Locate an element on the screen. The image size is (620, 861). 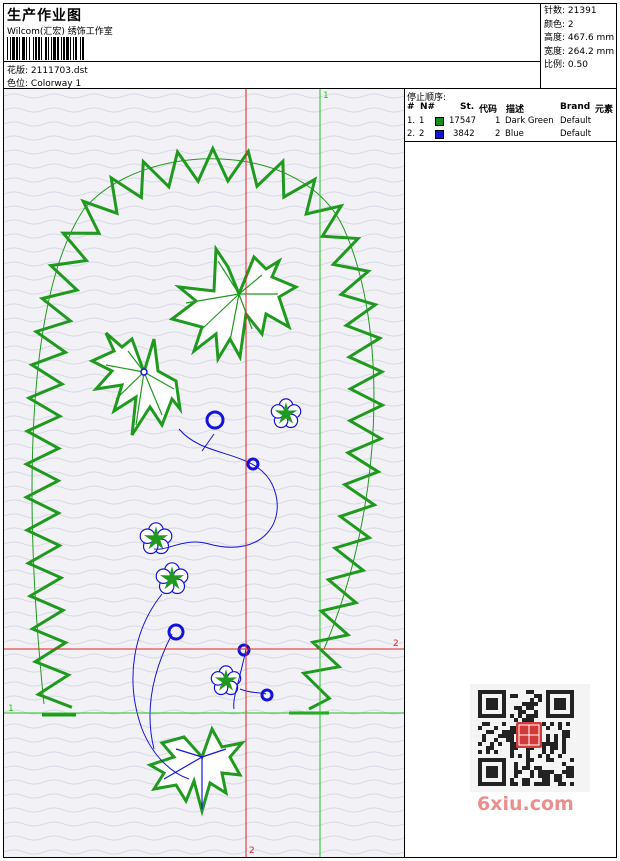
seal-stamp-icon is located at coordinates (529, 735).